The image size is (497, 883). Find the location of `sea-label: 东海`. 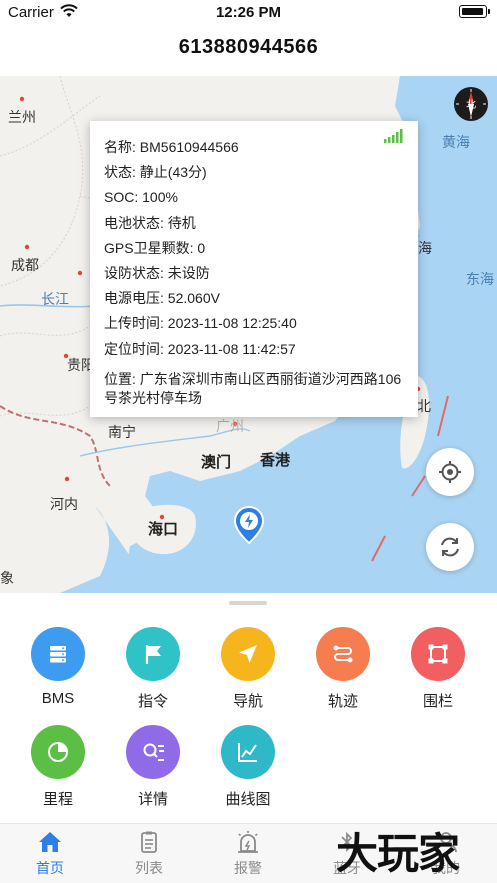

sea-label: 东海 is located at coordinates (480, 279).